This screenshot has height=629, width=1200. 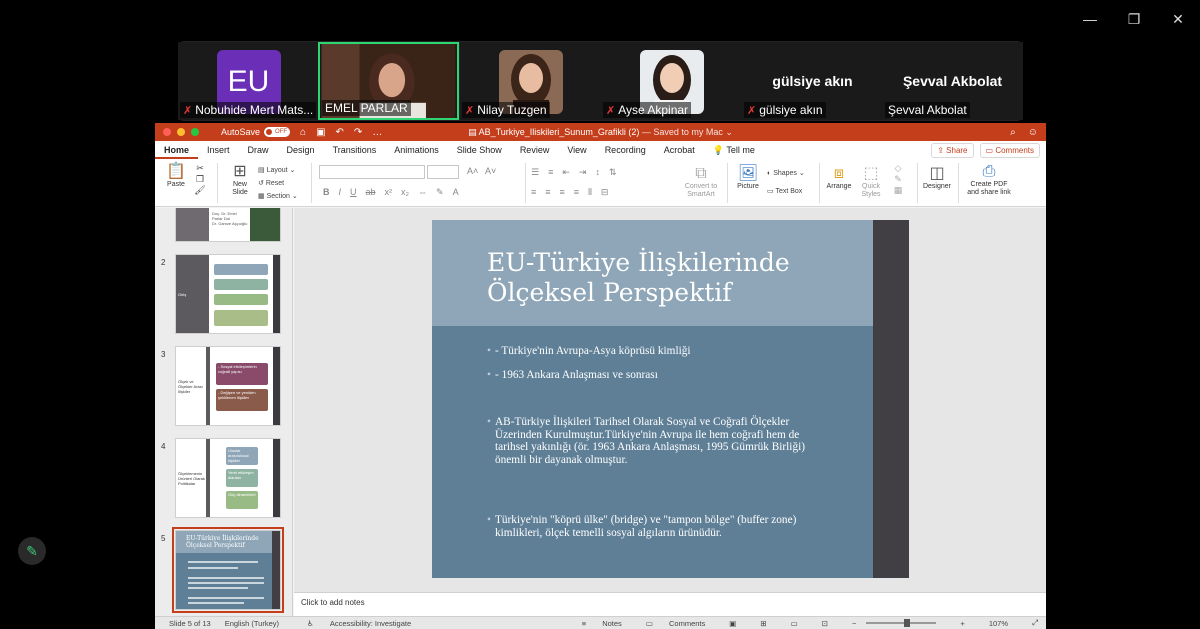 I want to click on highlight-icon: ✎, so click(x=440, y=192).